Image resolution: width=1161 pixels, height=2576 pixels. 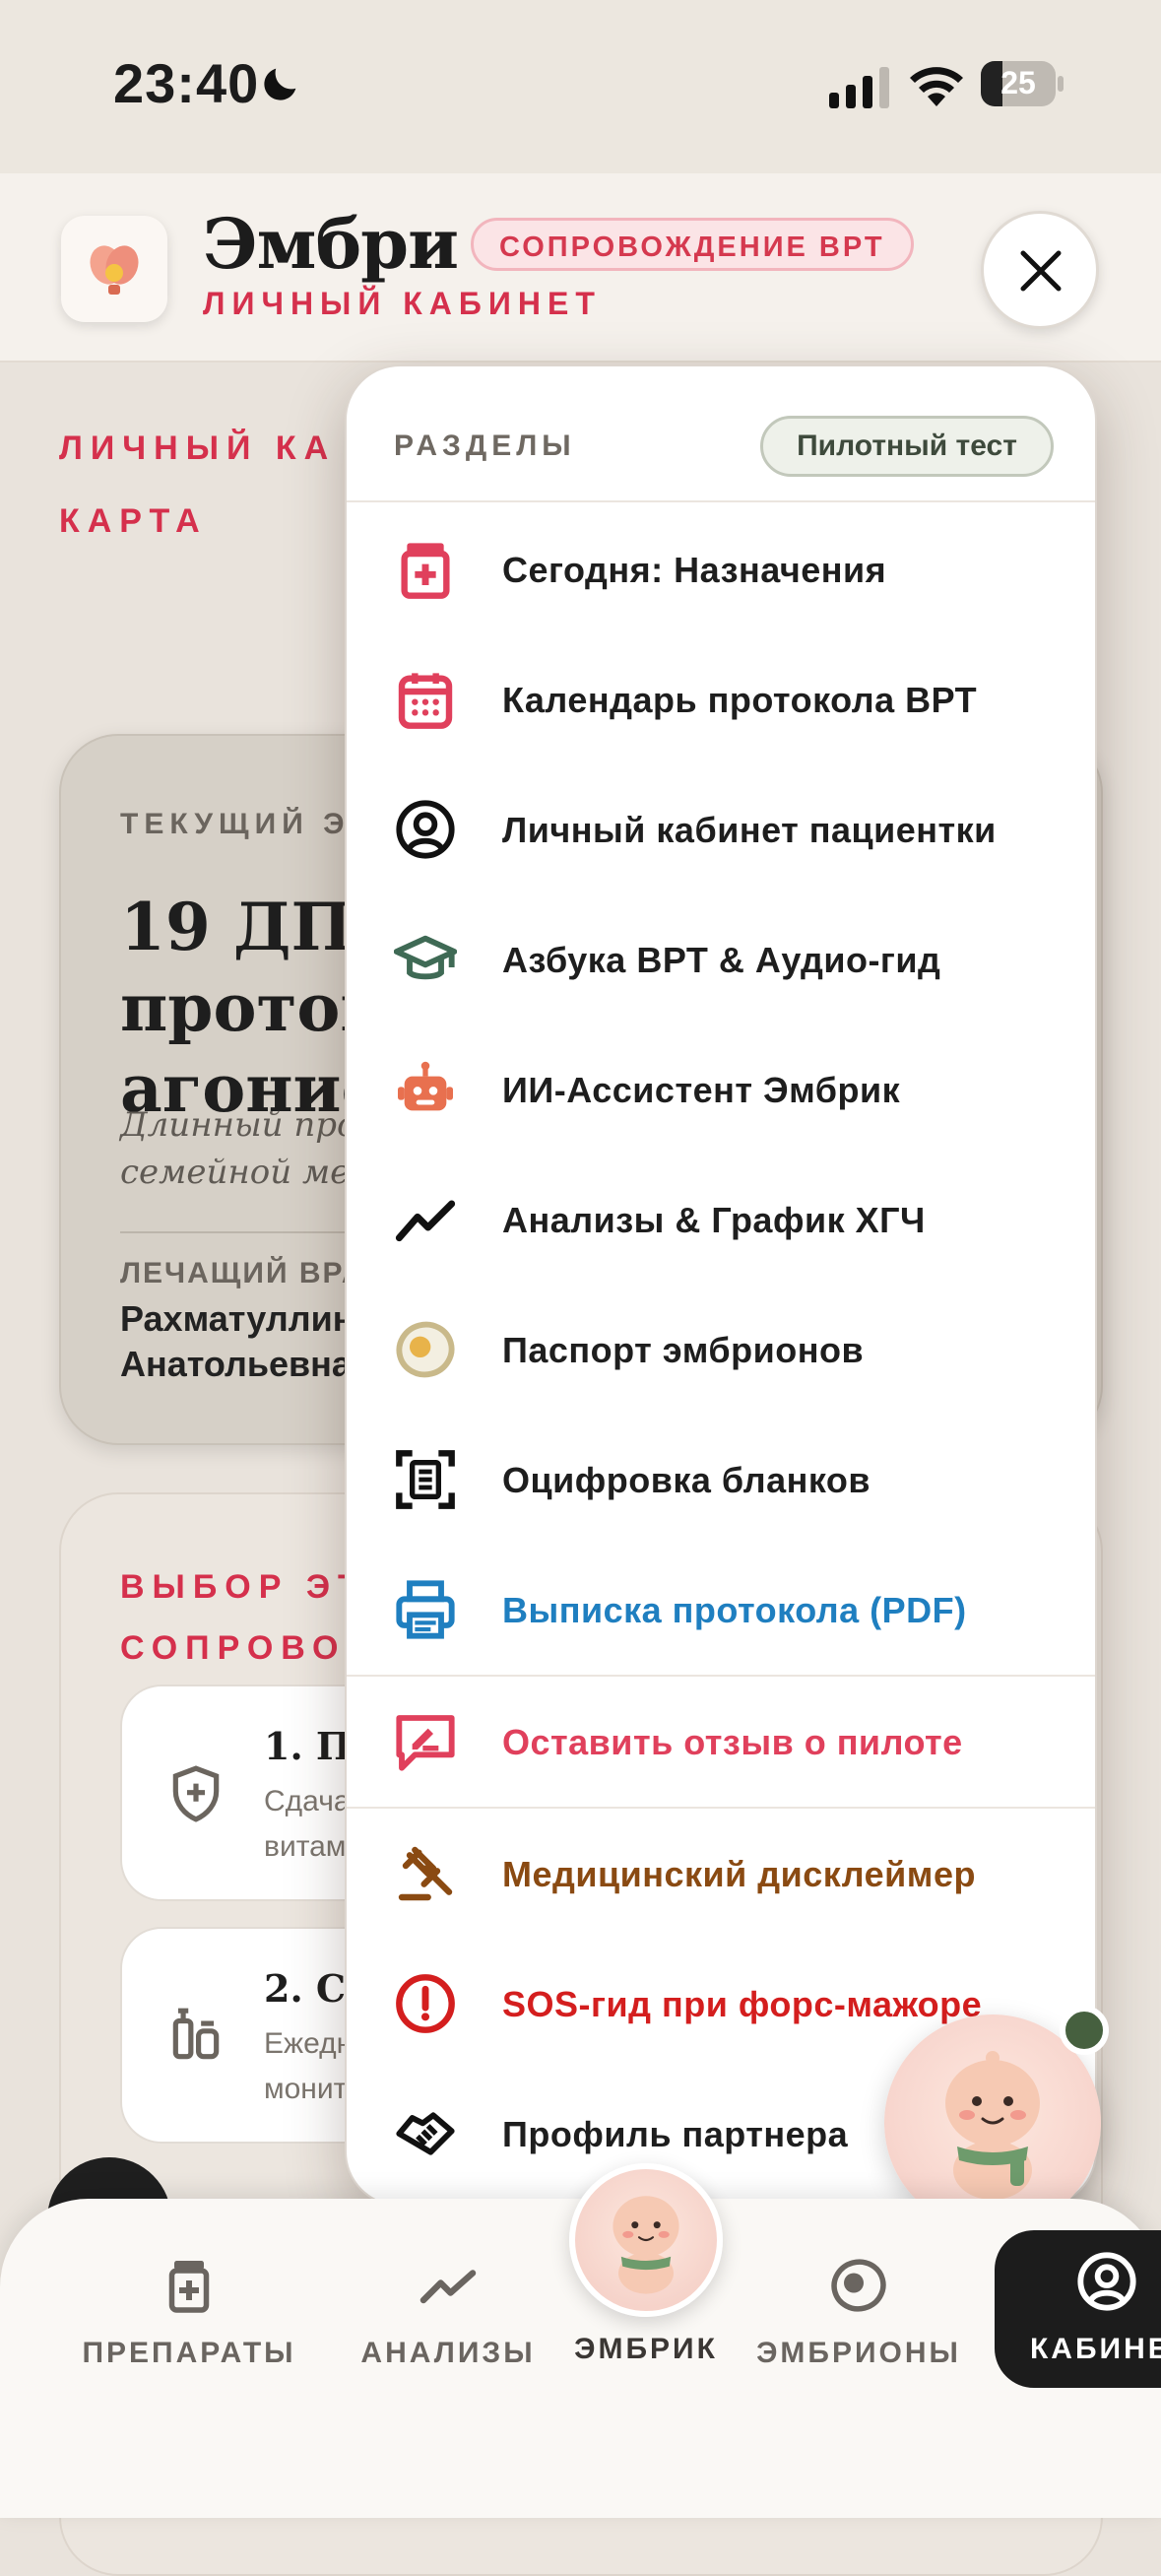 What do you see at coordinates (197, 449) in the screenshot?
I see `breadcrumb-cabinet: ЛИЧНЫЙ КА` at bounding box center [197, 449].